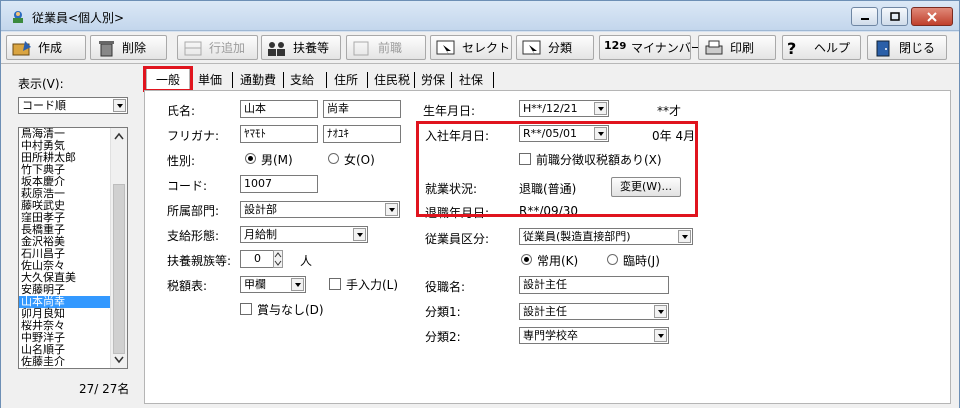 Image resolution: width=960 pixels, height=408 pixels. I want to click on tax-table-label: 税額表:, so click(187, 286).